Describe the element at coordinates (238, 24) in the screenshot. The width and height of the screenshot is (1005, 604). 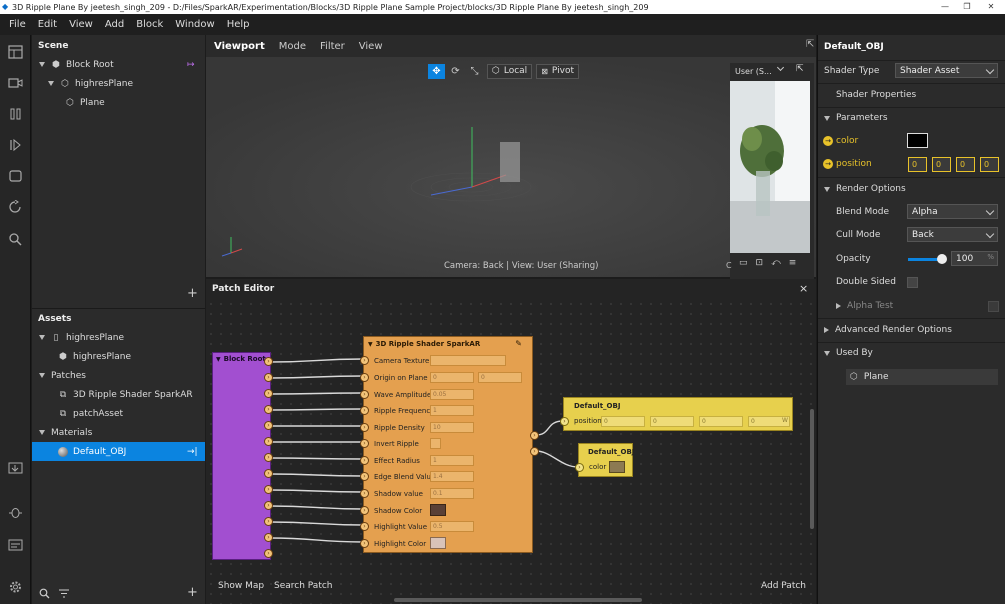
I see `menu-help: Help` at that location.